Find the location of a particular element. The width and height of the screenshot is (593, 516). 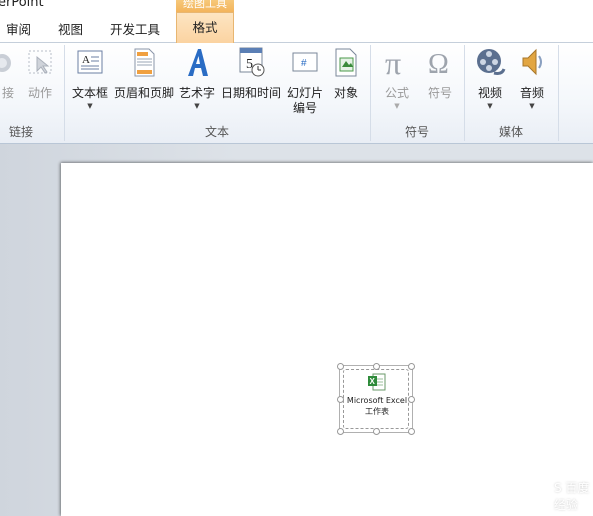

date-time-button: 5 日期和时间 is located at coordinates (251, 73).